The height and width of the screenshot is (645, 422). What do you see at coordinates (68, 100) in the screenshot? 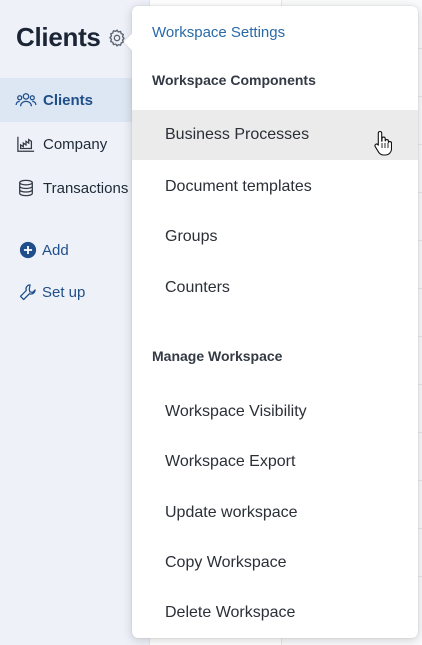
I see `sidebar-item-label: Clients` at bounding box center [68, 100].